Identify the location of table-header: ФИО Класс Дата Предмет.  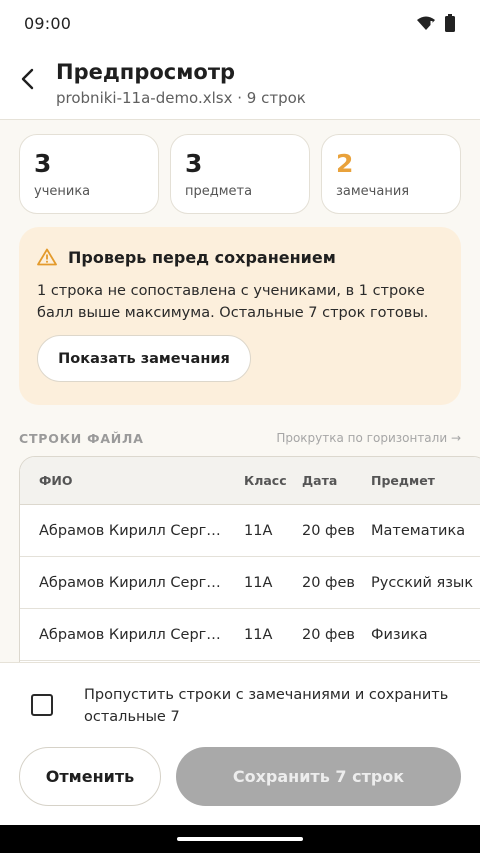
(250, 481).